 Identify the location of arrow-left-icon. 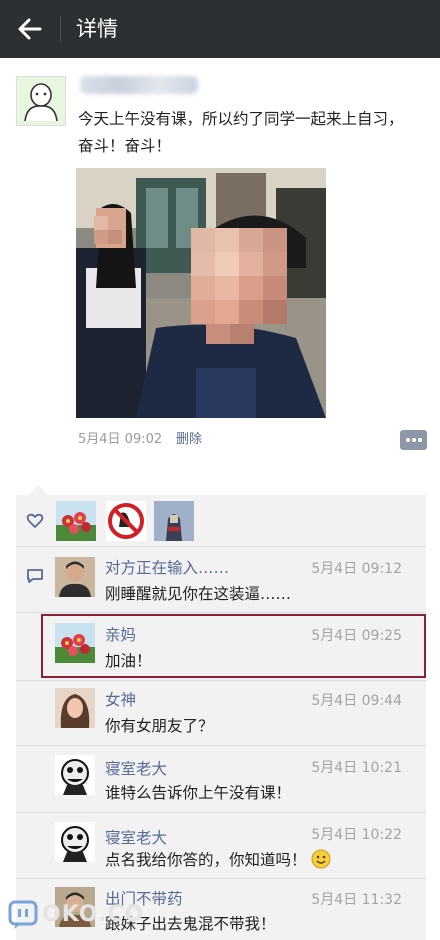
(30, 29).